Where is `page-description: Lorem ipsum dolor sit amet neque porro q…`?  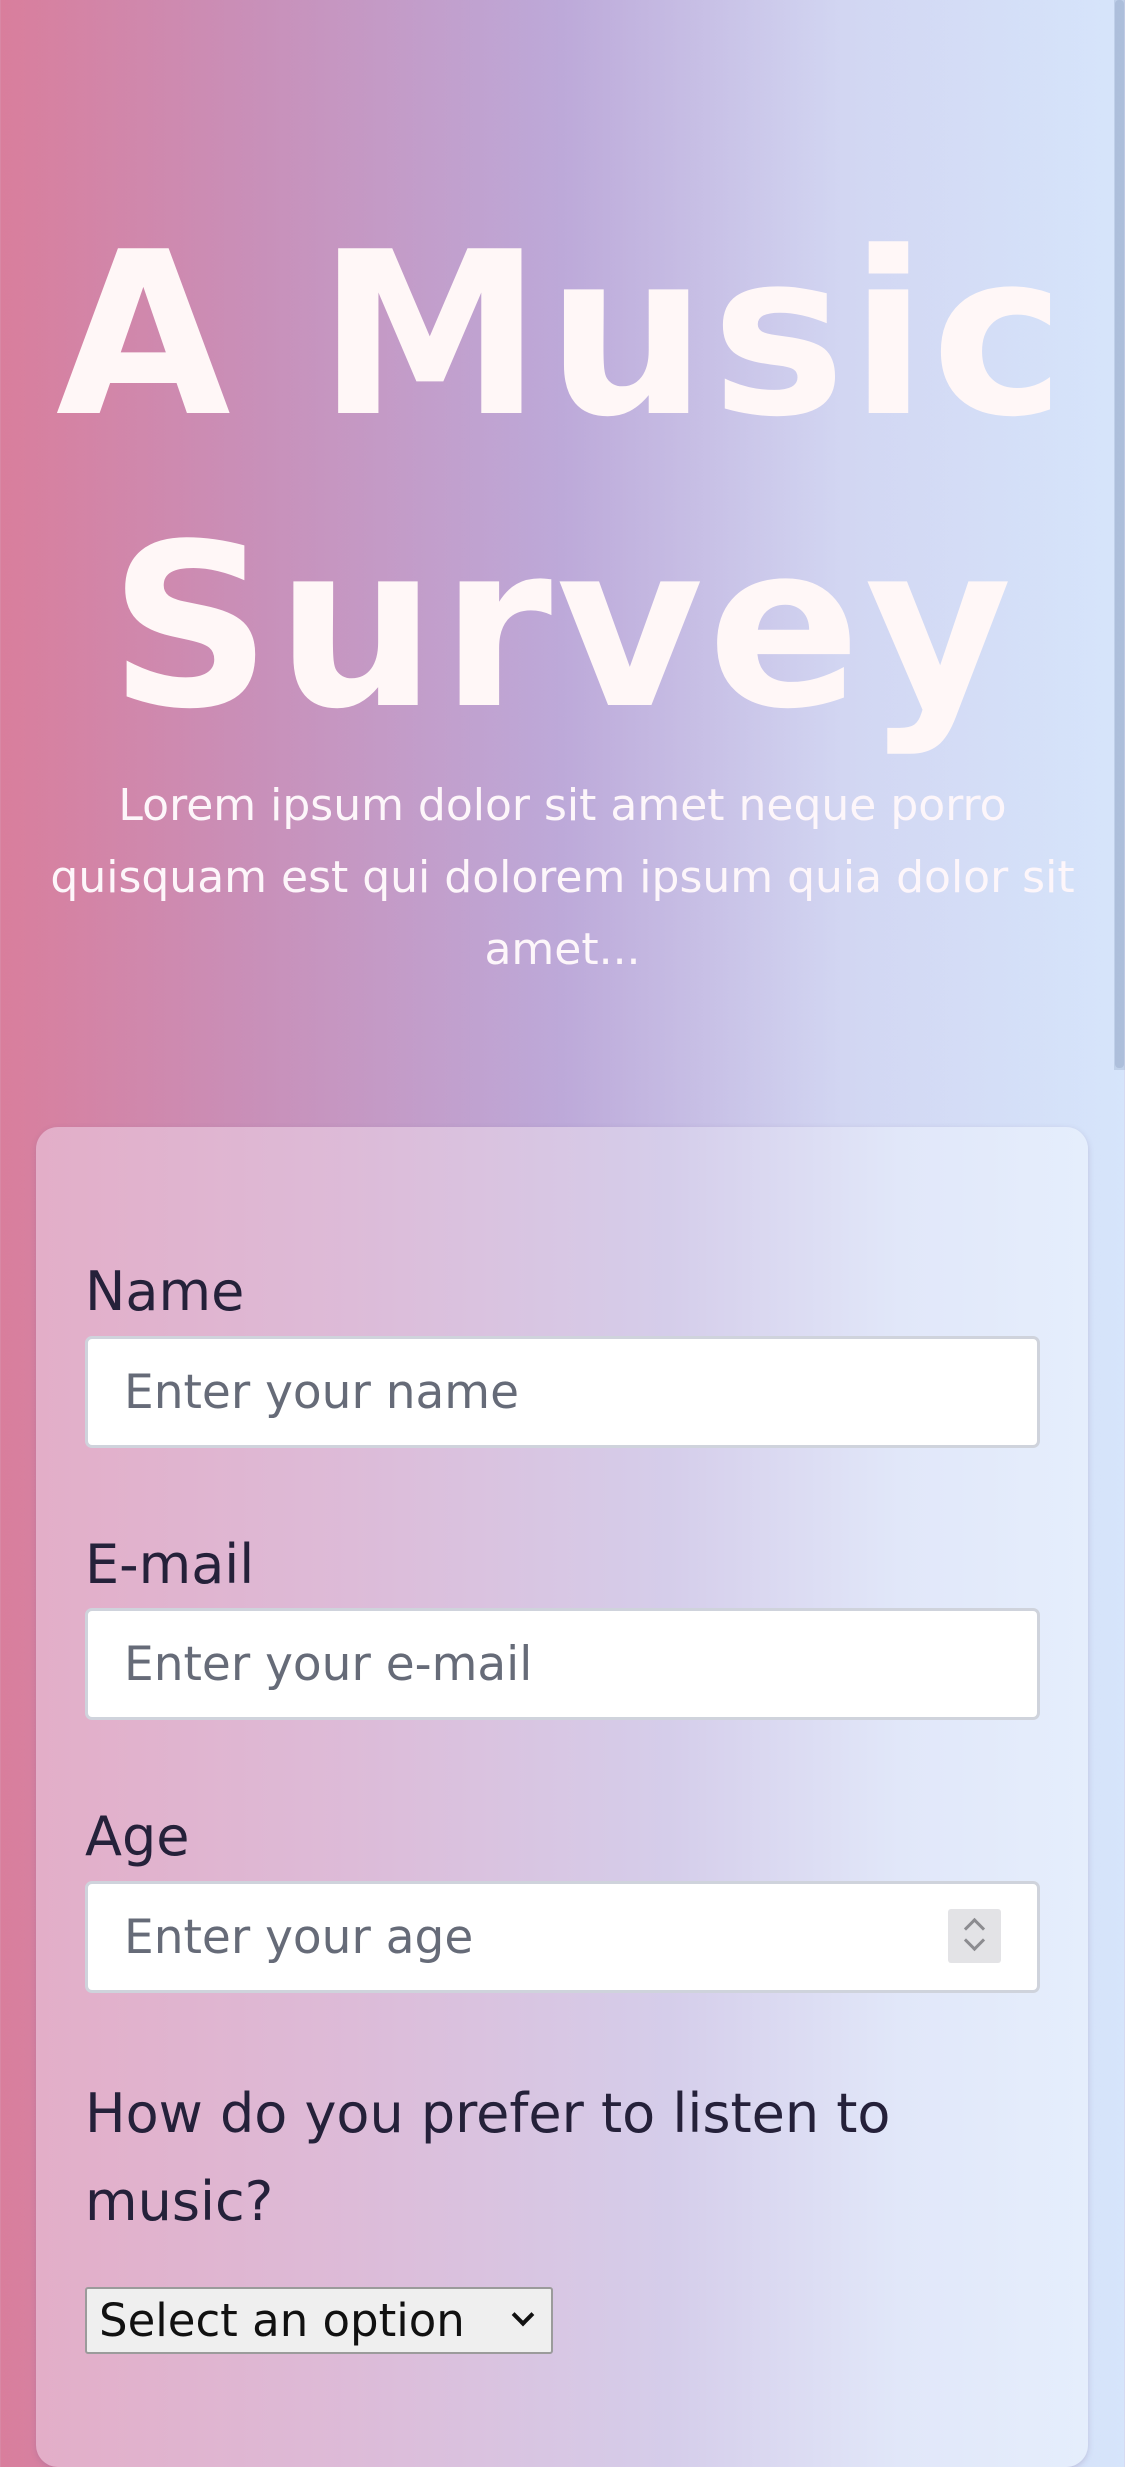
page-description: Lorem ipsum dolor sit amet neque porro q… is located at coordinates (562, 877).